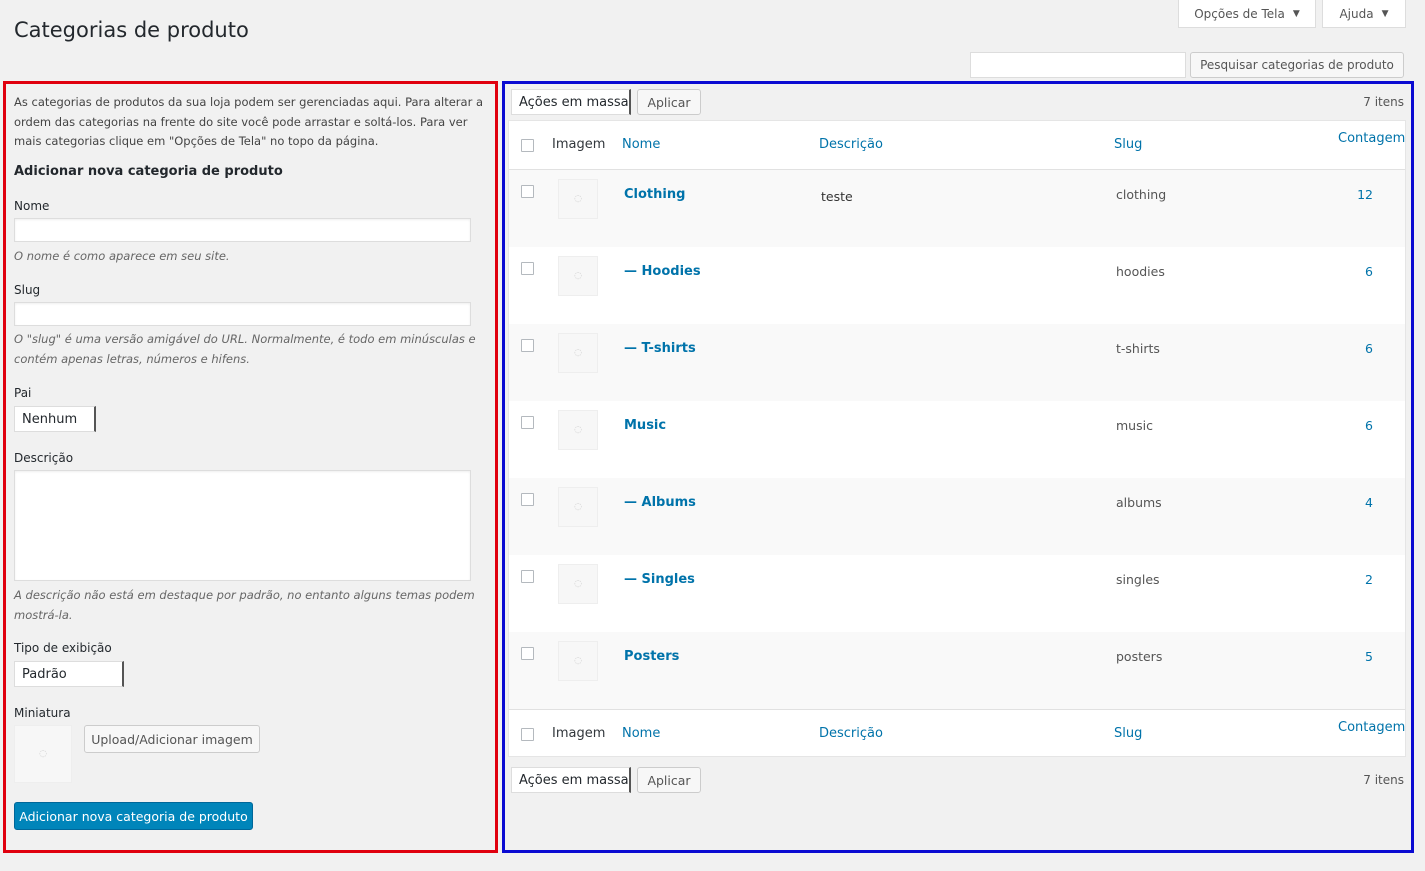 The image size is (1425, 871). I want to click on category-slug: singles, so click(1138, 579).